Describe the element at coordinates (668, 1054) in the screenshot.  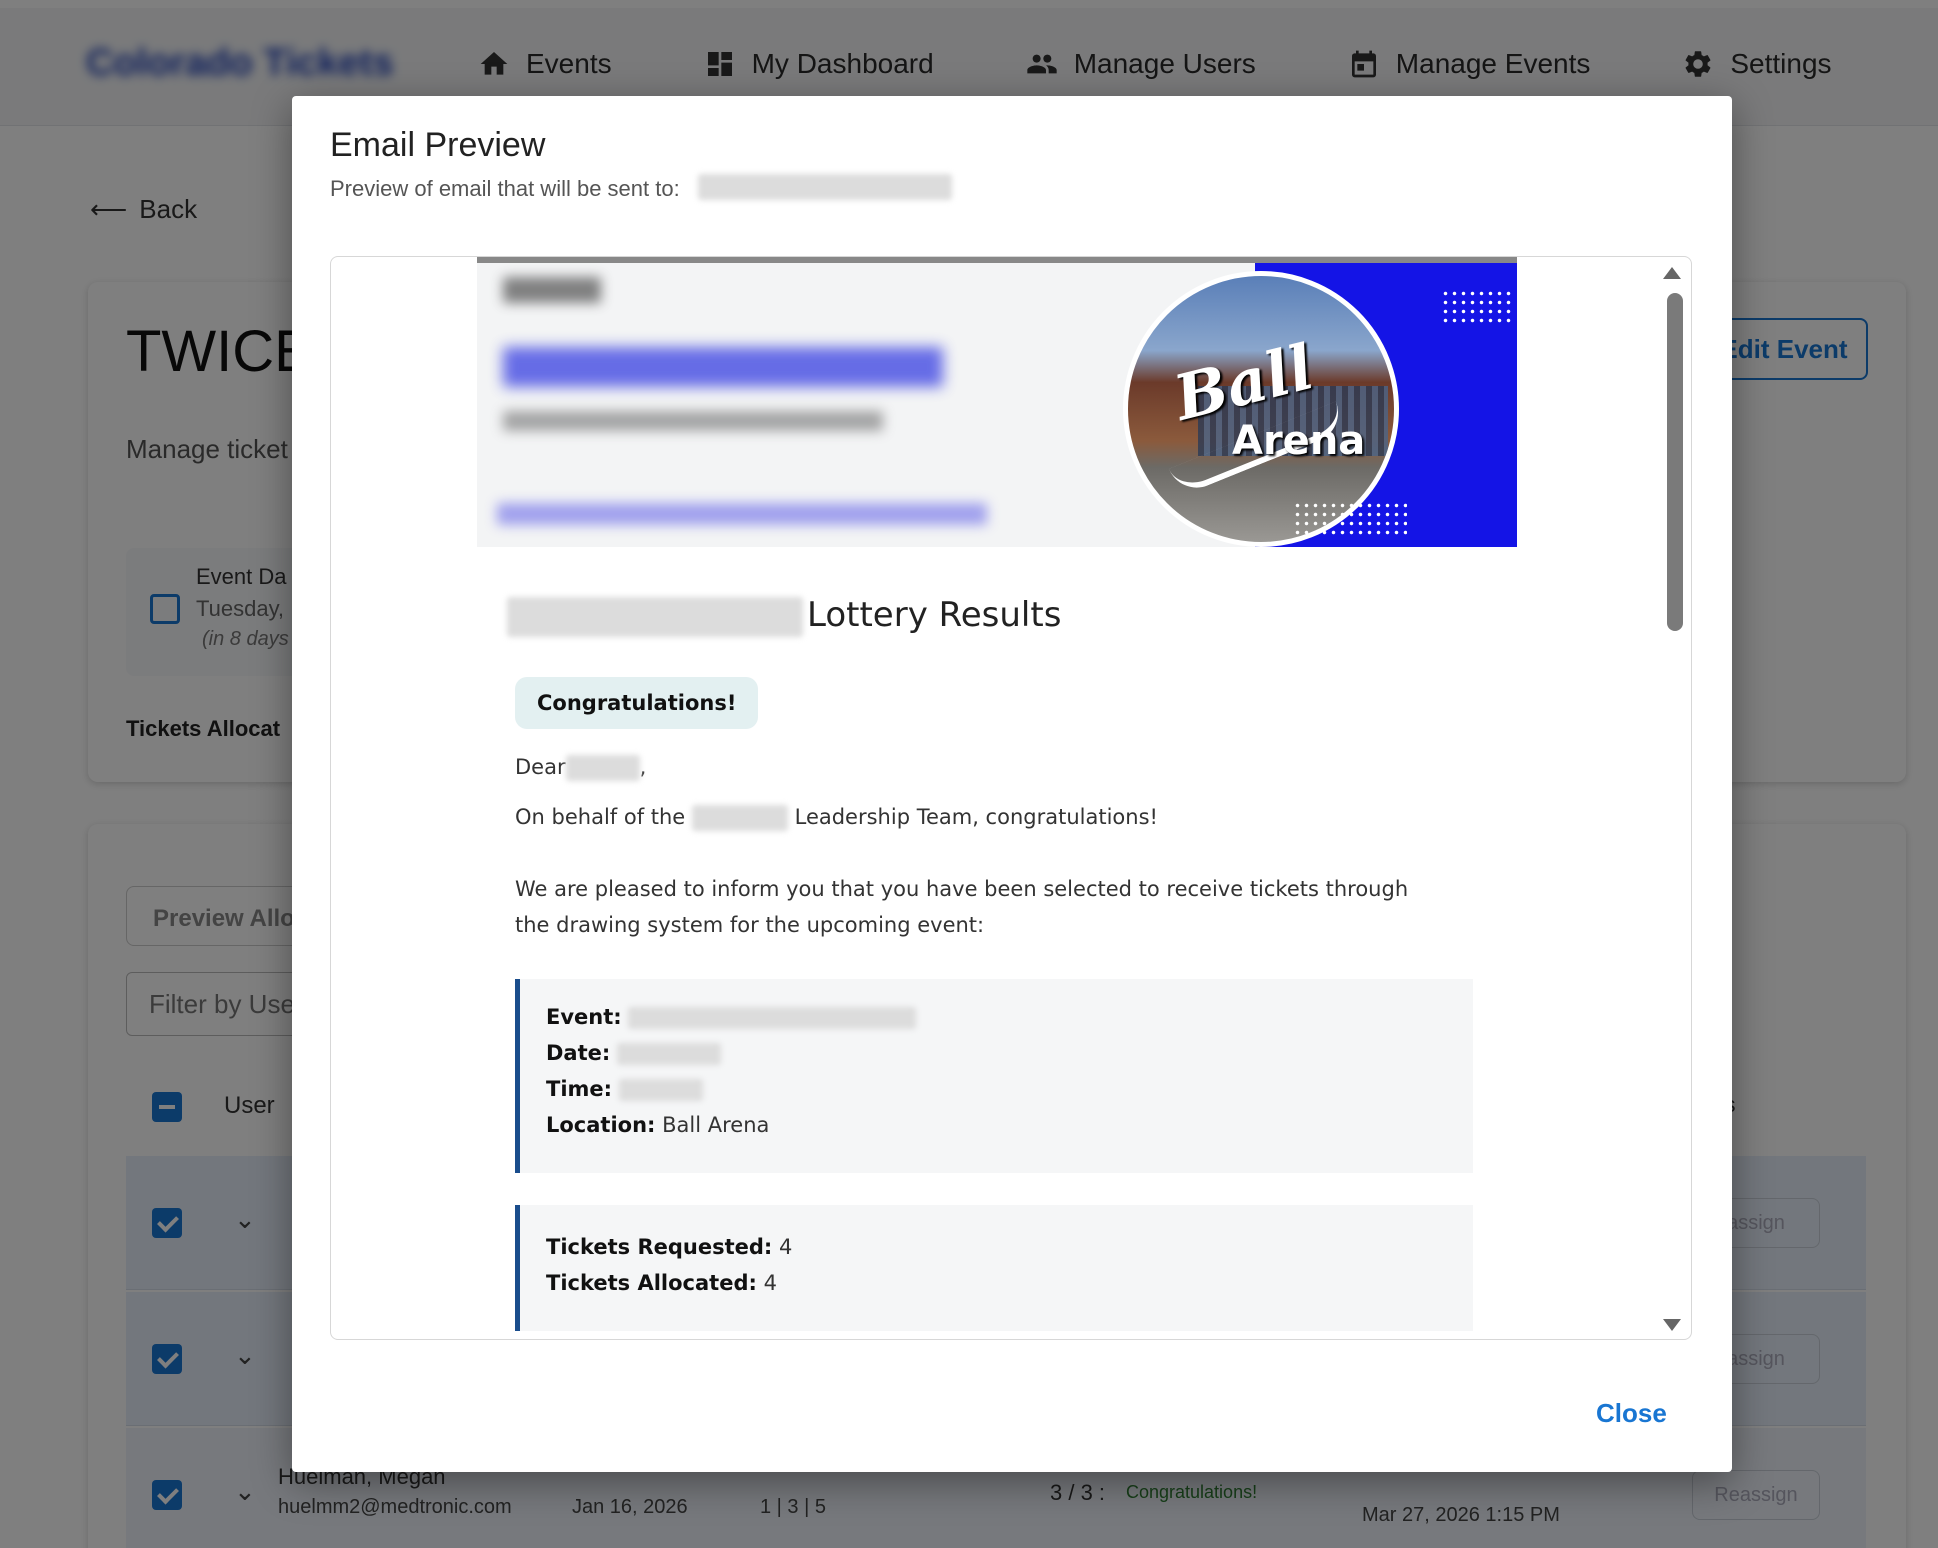
I see `redacted-event-date` at that location.